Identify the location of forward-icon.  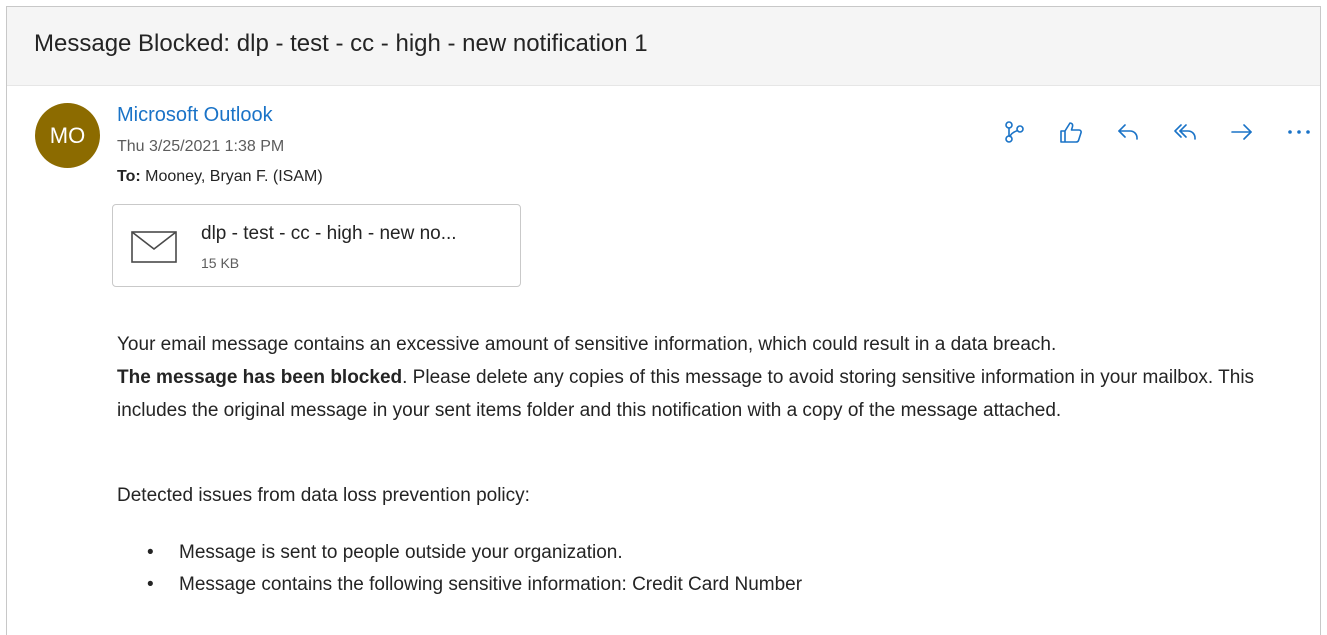
(1242, 132).